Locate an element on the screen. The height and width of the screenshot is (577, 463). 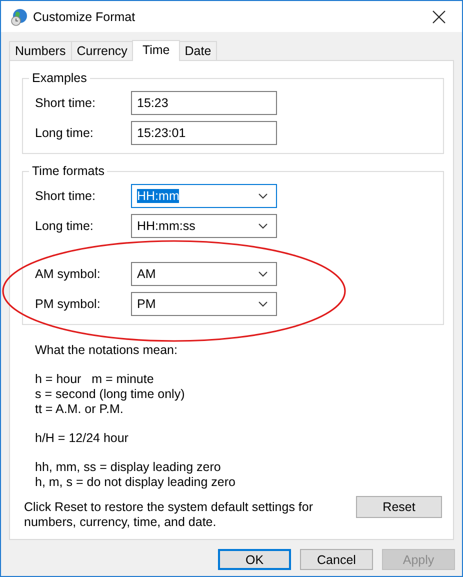
field-label: AM symbol: is located at coordinates (68, 274).